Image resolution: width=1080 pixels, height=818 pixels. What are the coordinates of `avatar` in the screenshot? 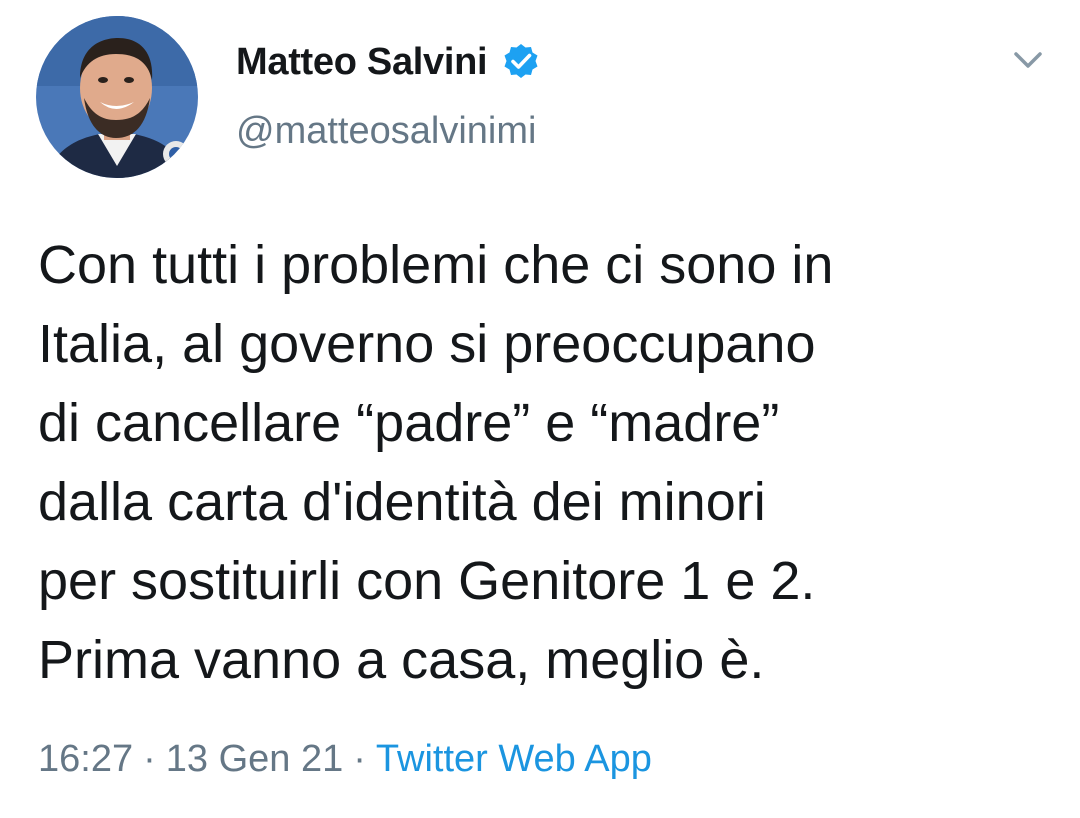 It's located at (117, 97).